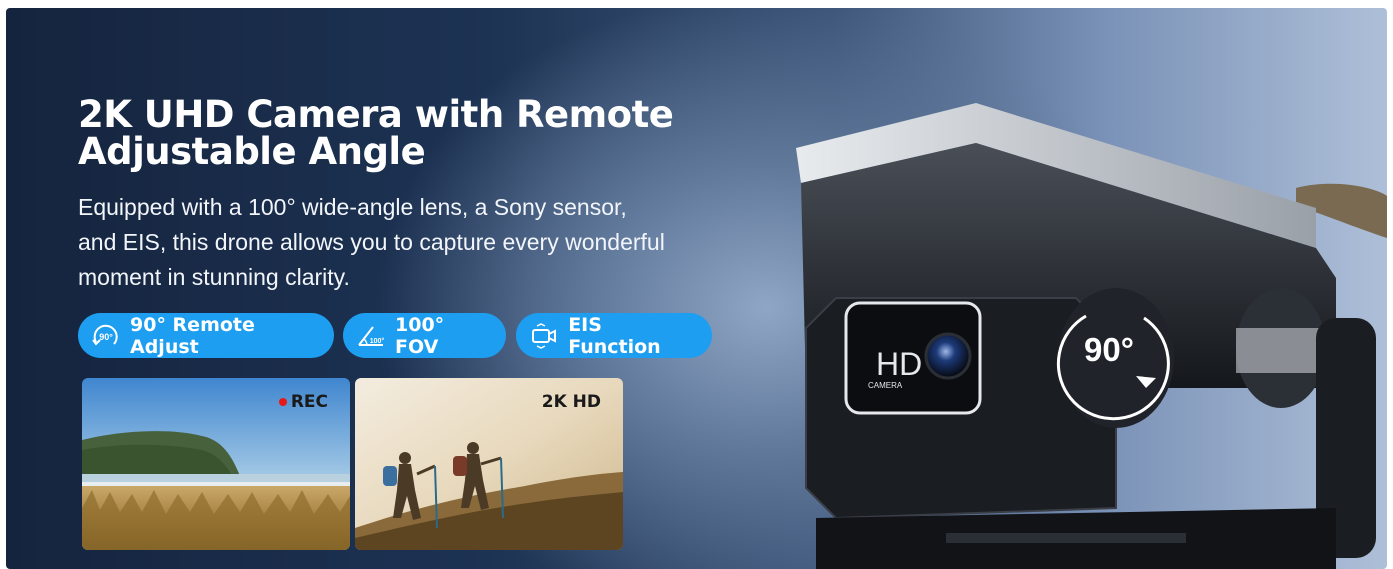 The image size is (1393, 569). I want to click on feature-pill-remote-adjust: 90° 90° Remote Adjust, so click(206, 335).